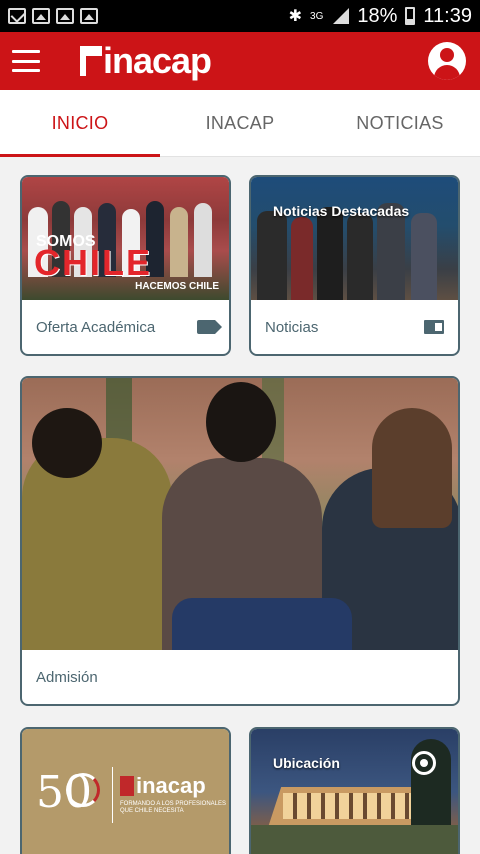  I want to click on card-image: Noticias Destacadas, so click(354, 238).